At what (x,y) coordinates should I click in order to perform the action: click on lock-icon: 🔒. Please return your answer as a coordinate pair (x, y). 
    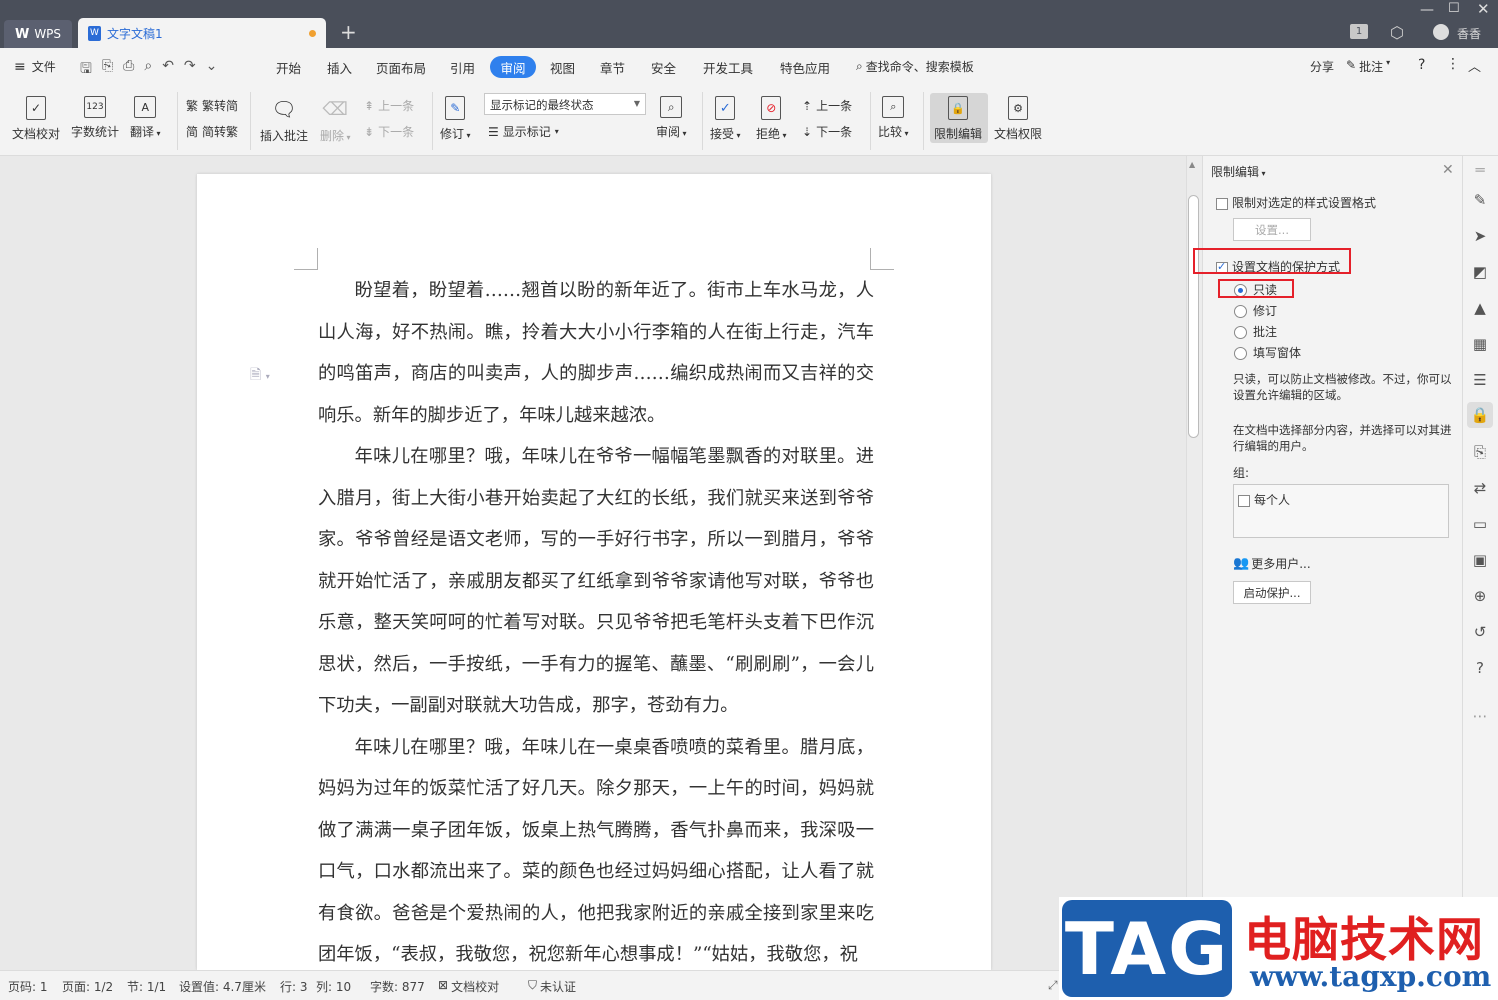
    Looking at the image, I should click on (1480, 415).